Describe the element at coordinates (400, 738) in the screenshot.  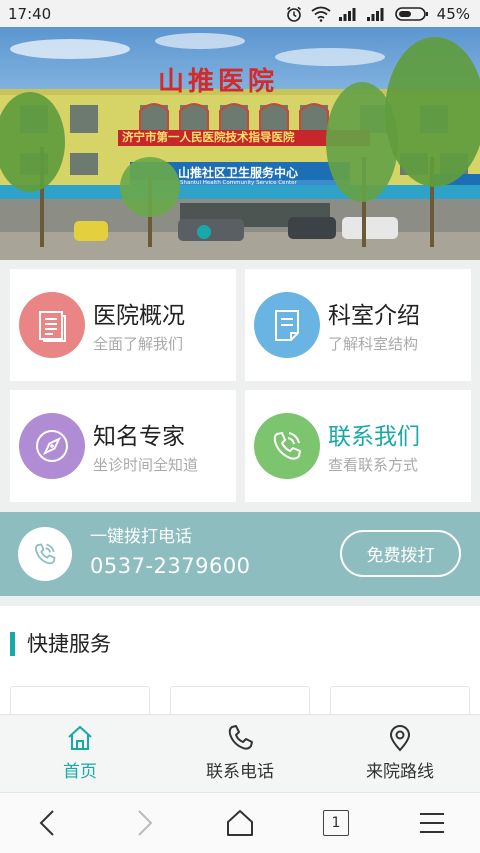
I see `location-pin-icon` at that location.